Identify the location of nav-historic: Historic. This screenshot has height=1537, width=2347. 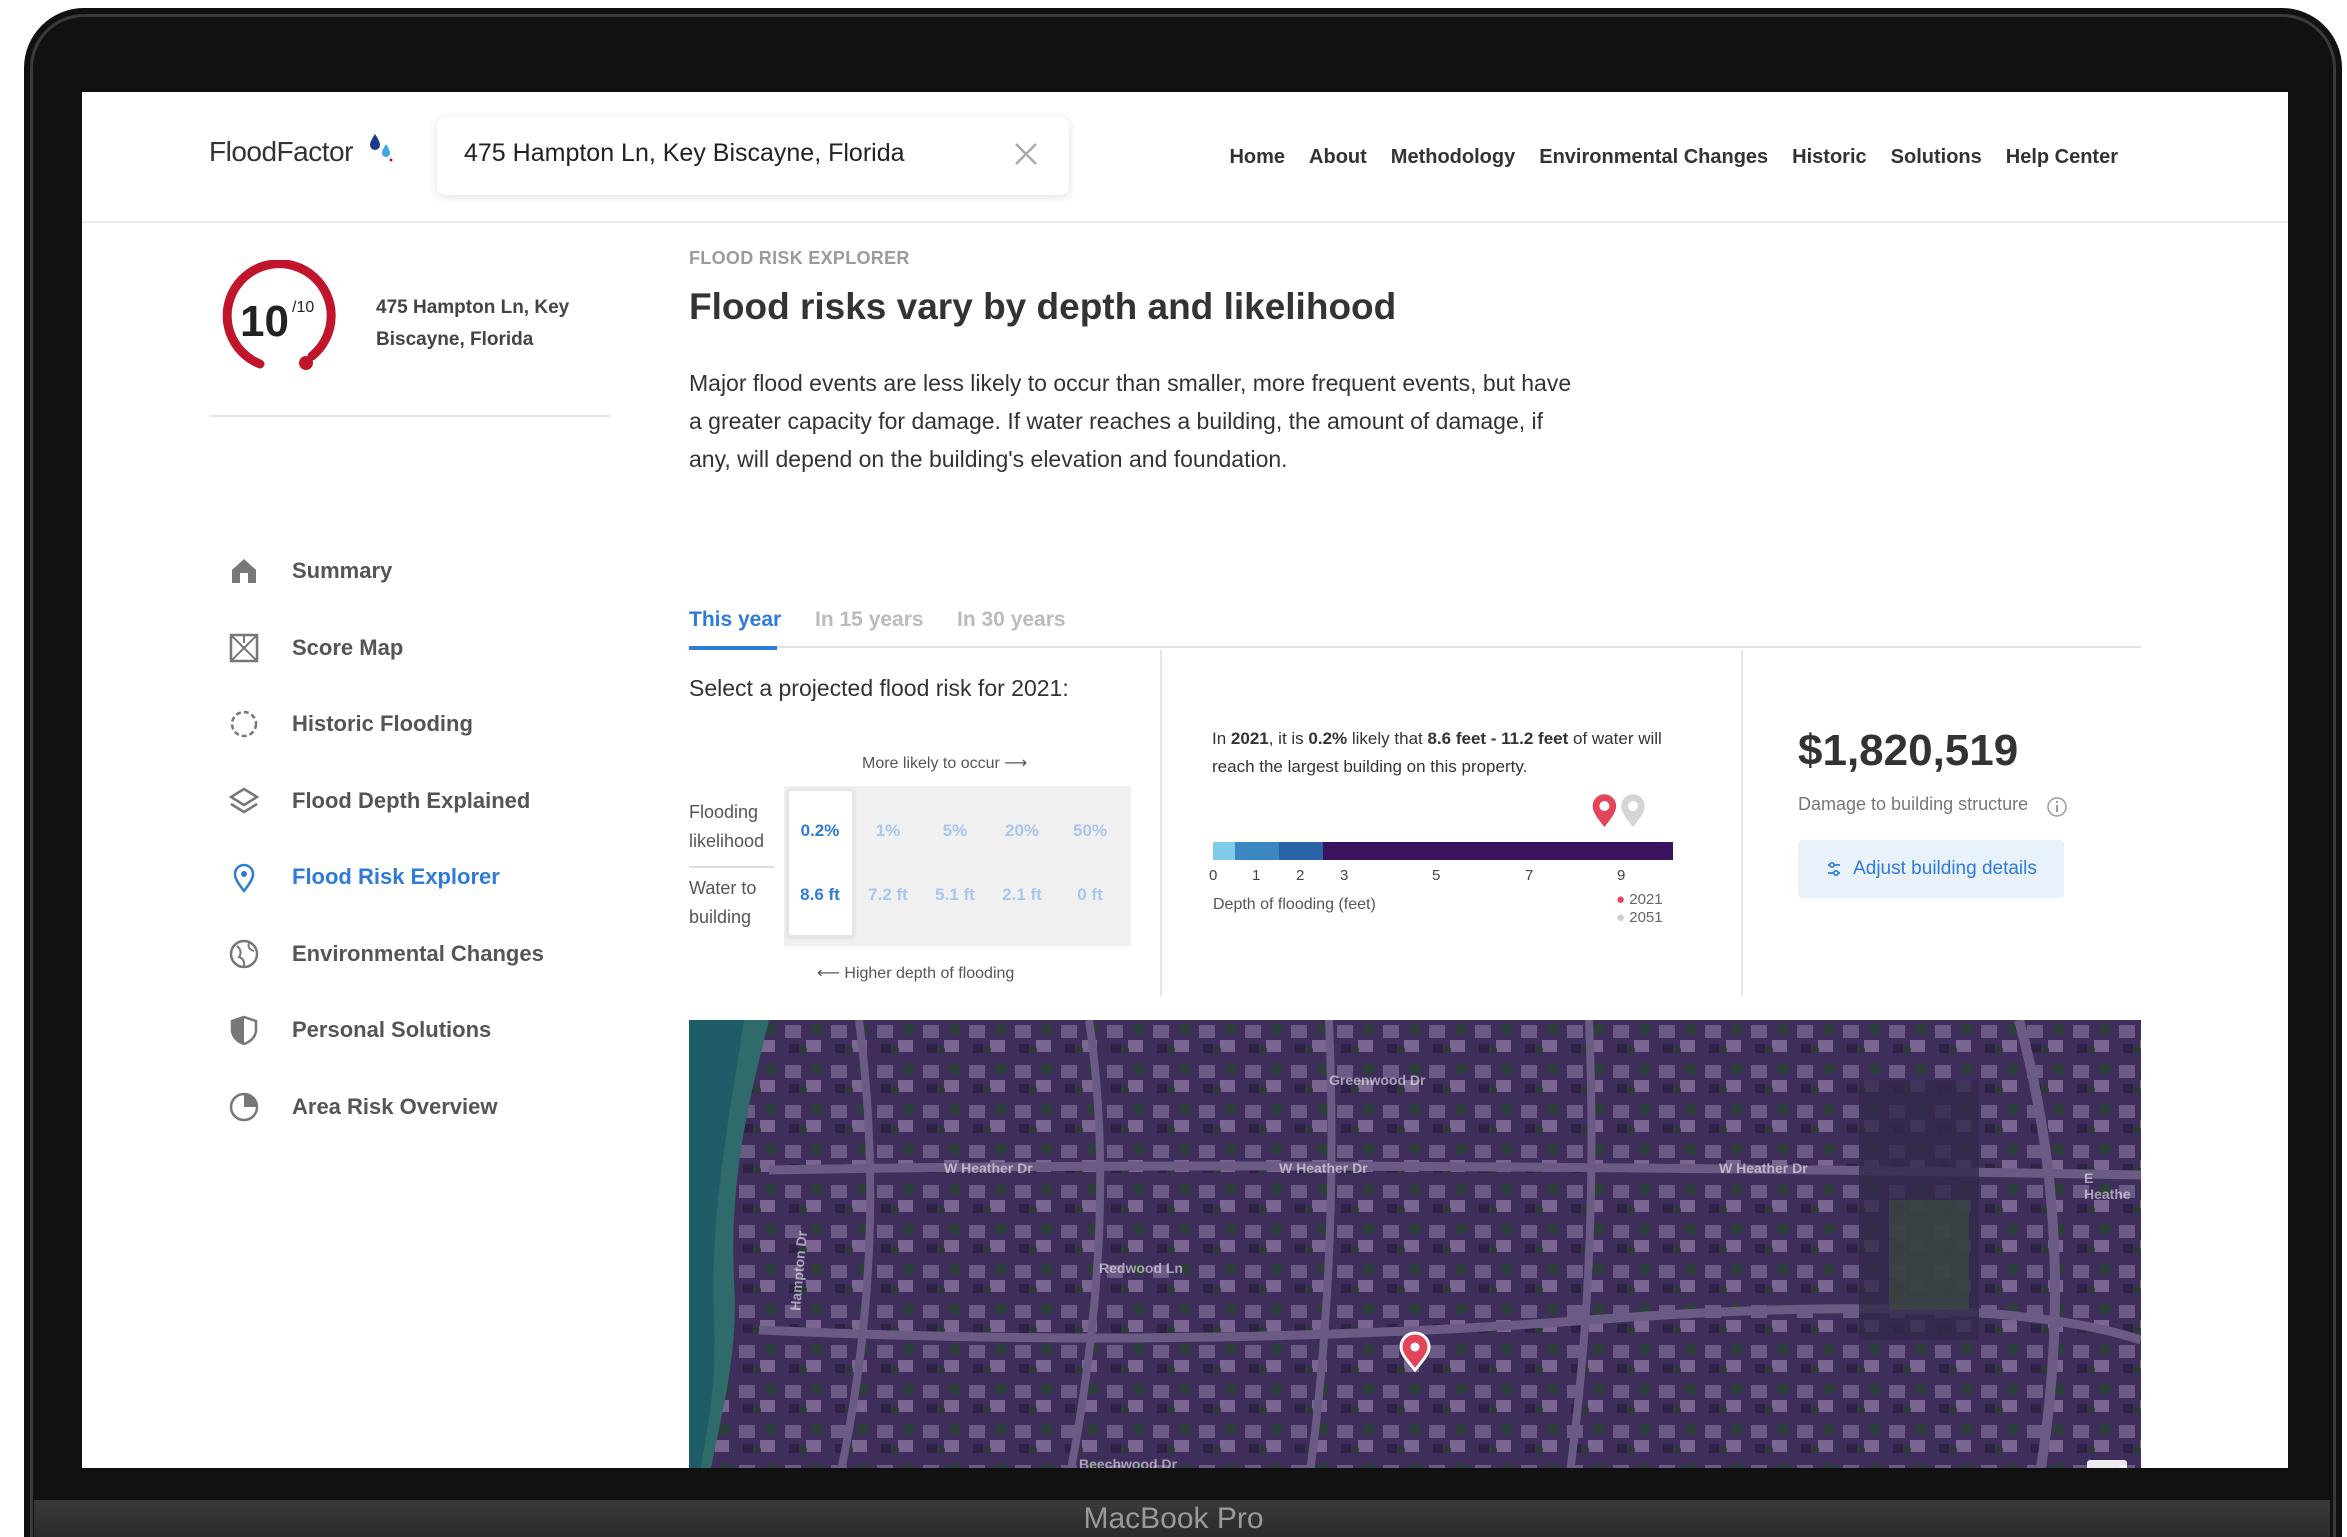
(1829, 157).